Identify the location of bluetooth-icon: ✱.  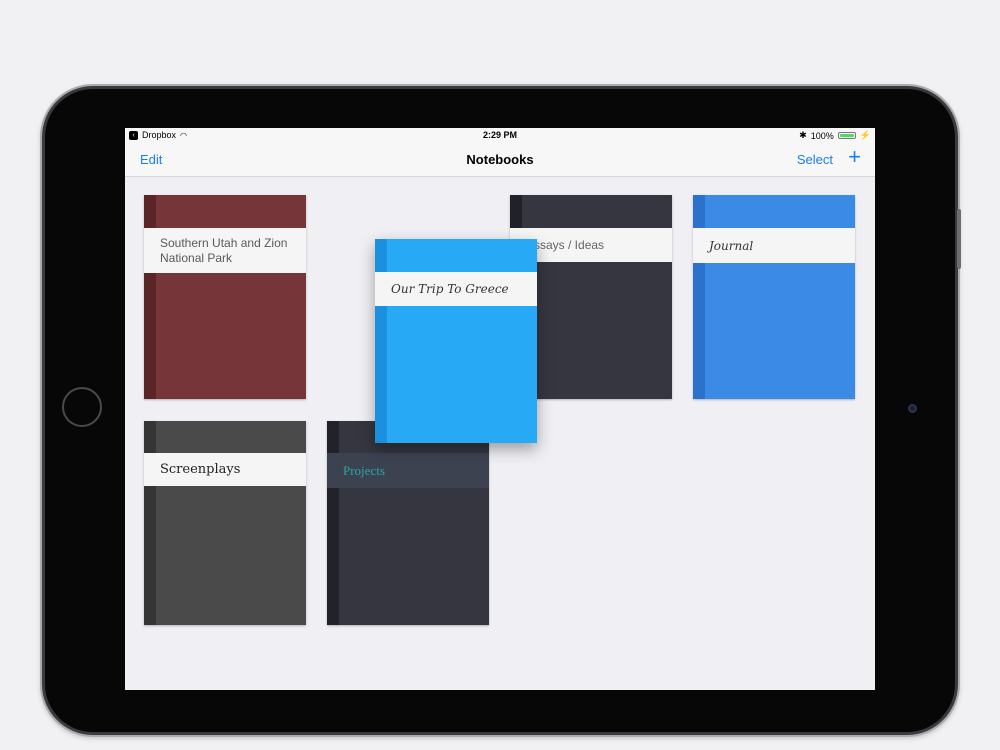
(803, 135).